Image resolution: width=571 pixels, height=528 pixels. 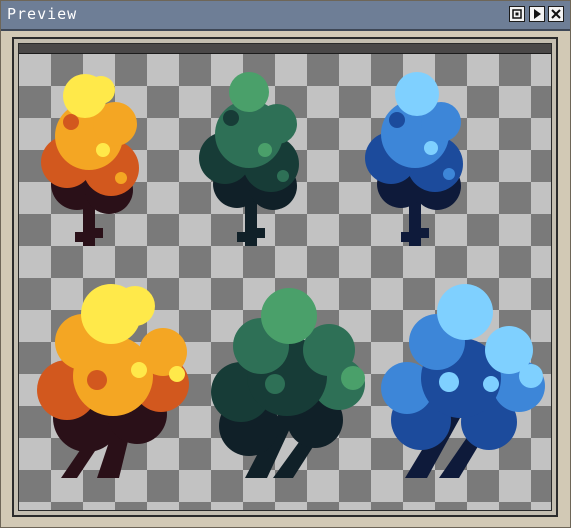 I want to click on tree-large-green, so click(x=288, y=383).